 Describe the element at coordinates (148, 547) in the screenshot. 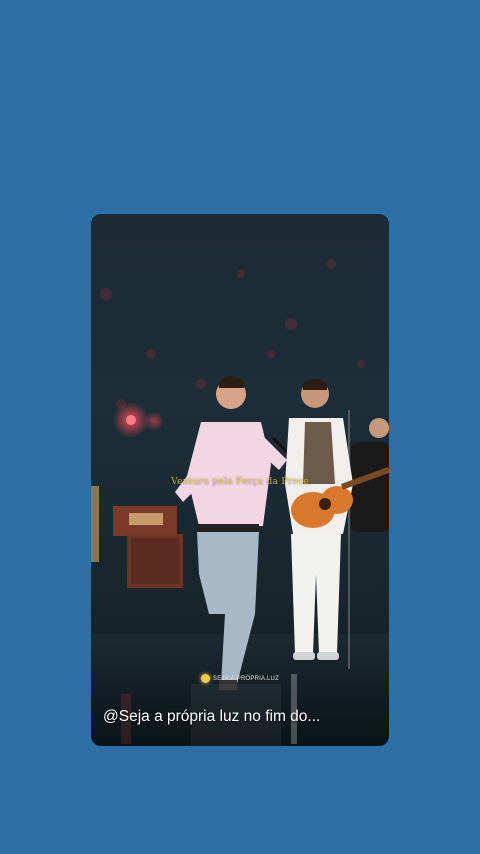

I see `amplifier` at that location.